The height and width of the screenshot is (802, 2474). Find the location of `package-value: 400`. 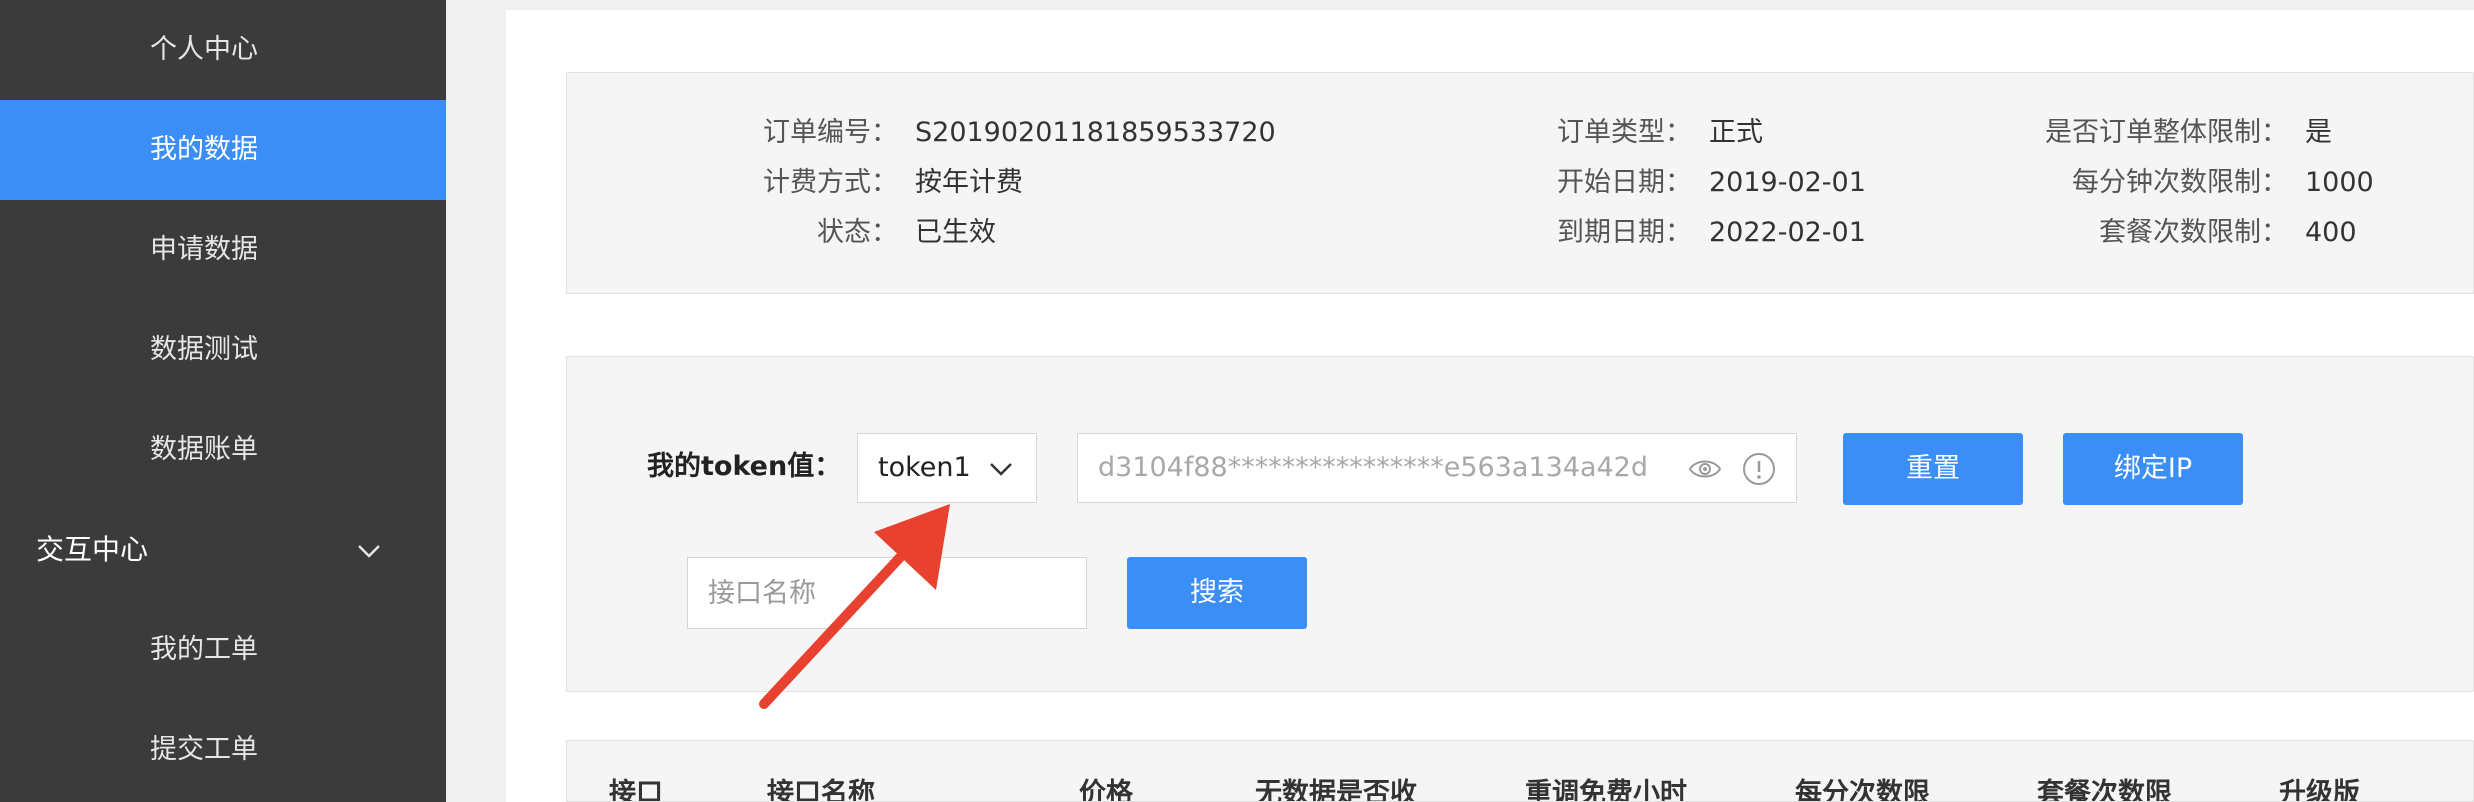

package-value: 400 is located at coordinates (2331, 232).